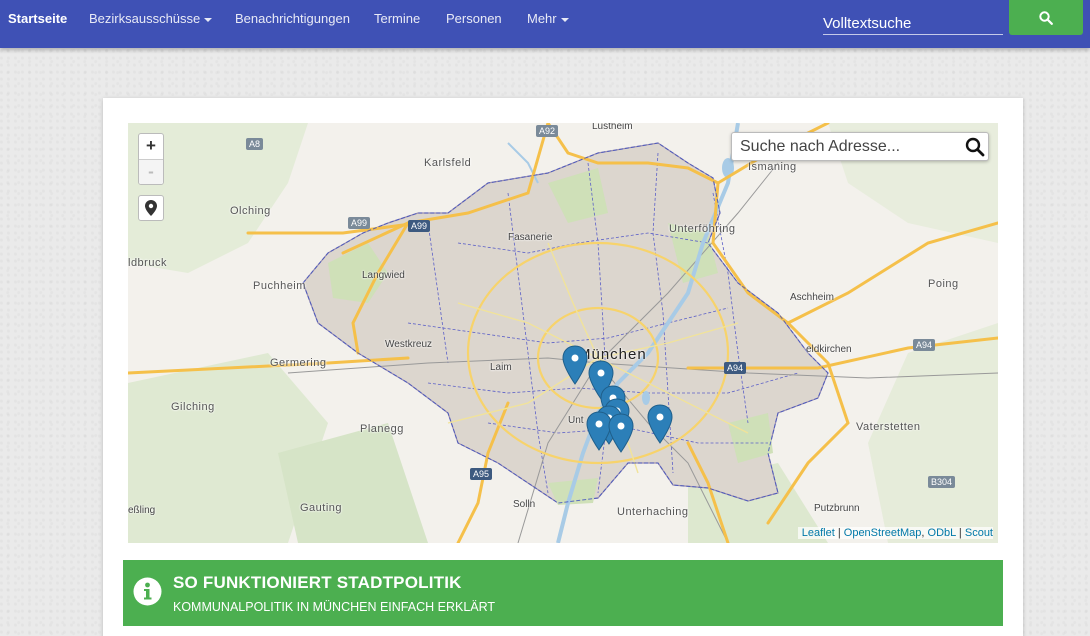 This screenshot has width=1090, height=636. Describe the element at coordinates (612, 127) in the screenshot. I see `place-label: Lustheim` at that location.